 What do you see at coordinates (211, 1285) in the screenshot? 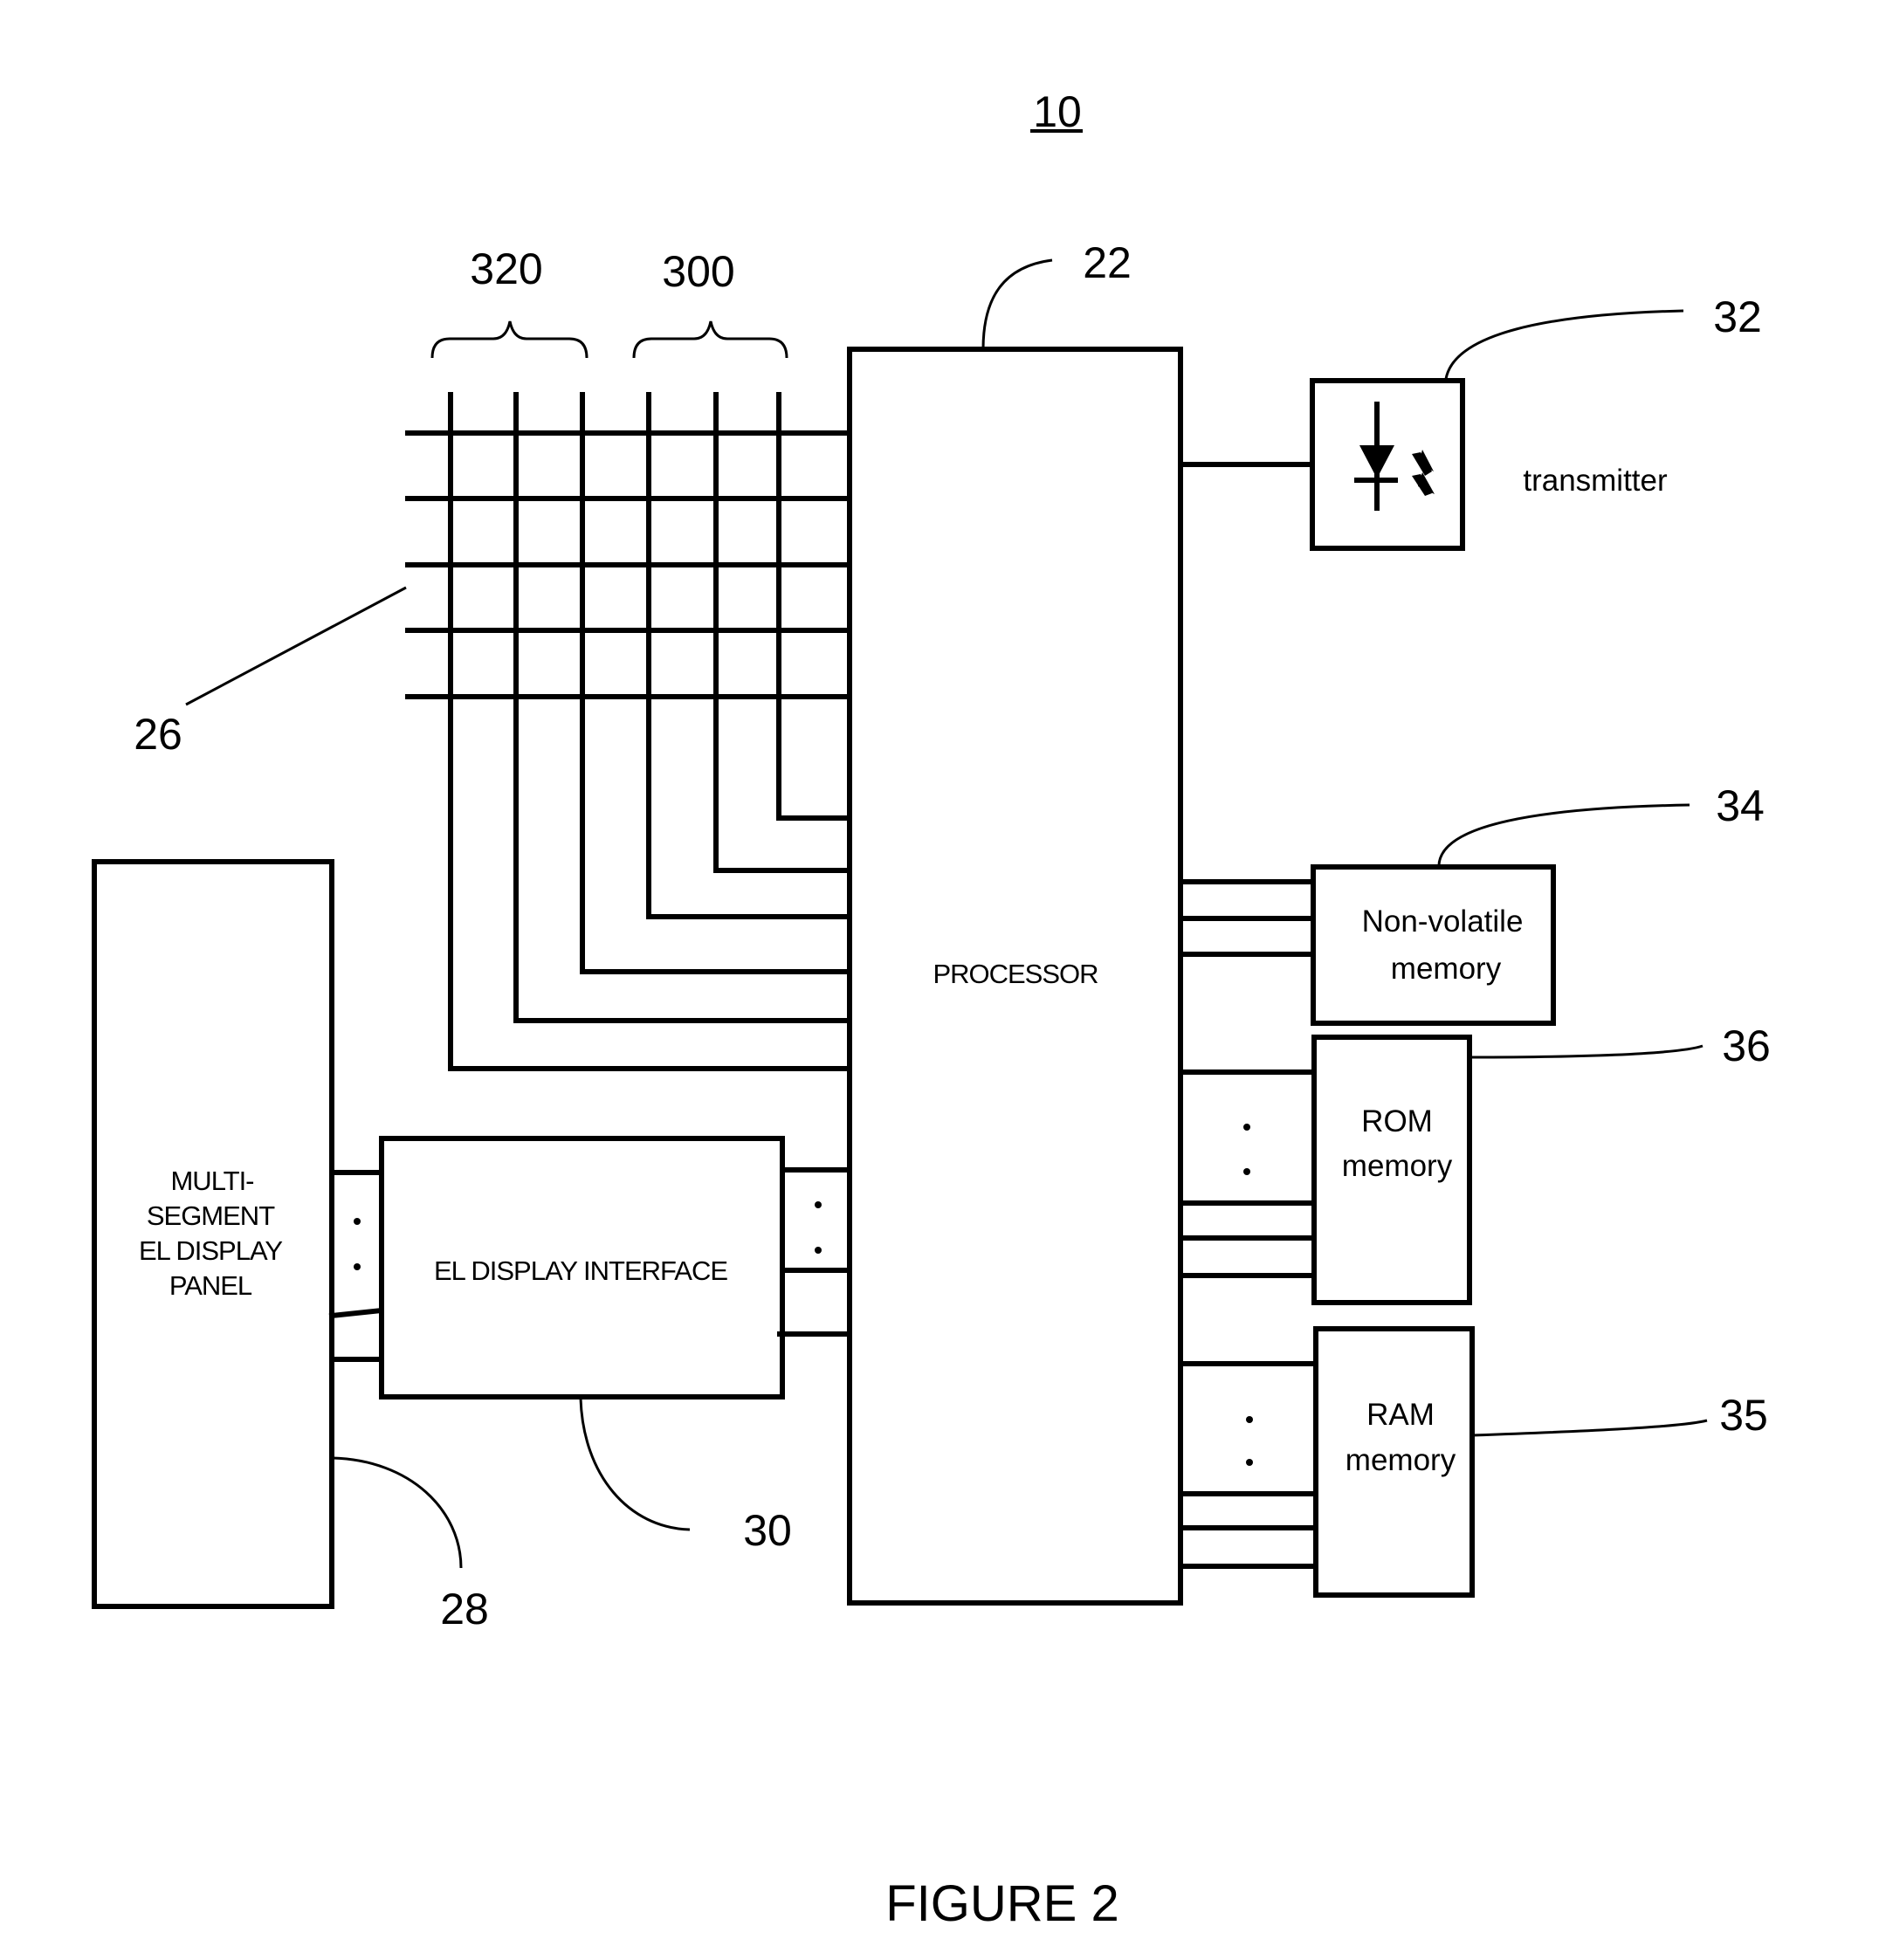
I see `display-panel-label-line-4: PANEL` at bounding box center [211, 1285].